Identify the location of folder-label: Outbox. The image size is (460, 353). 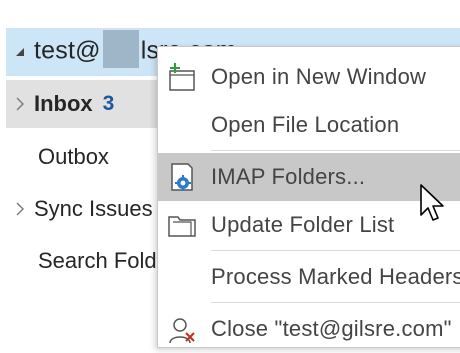
(73, 156).